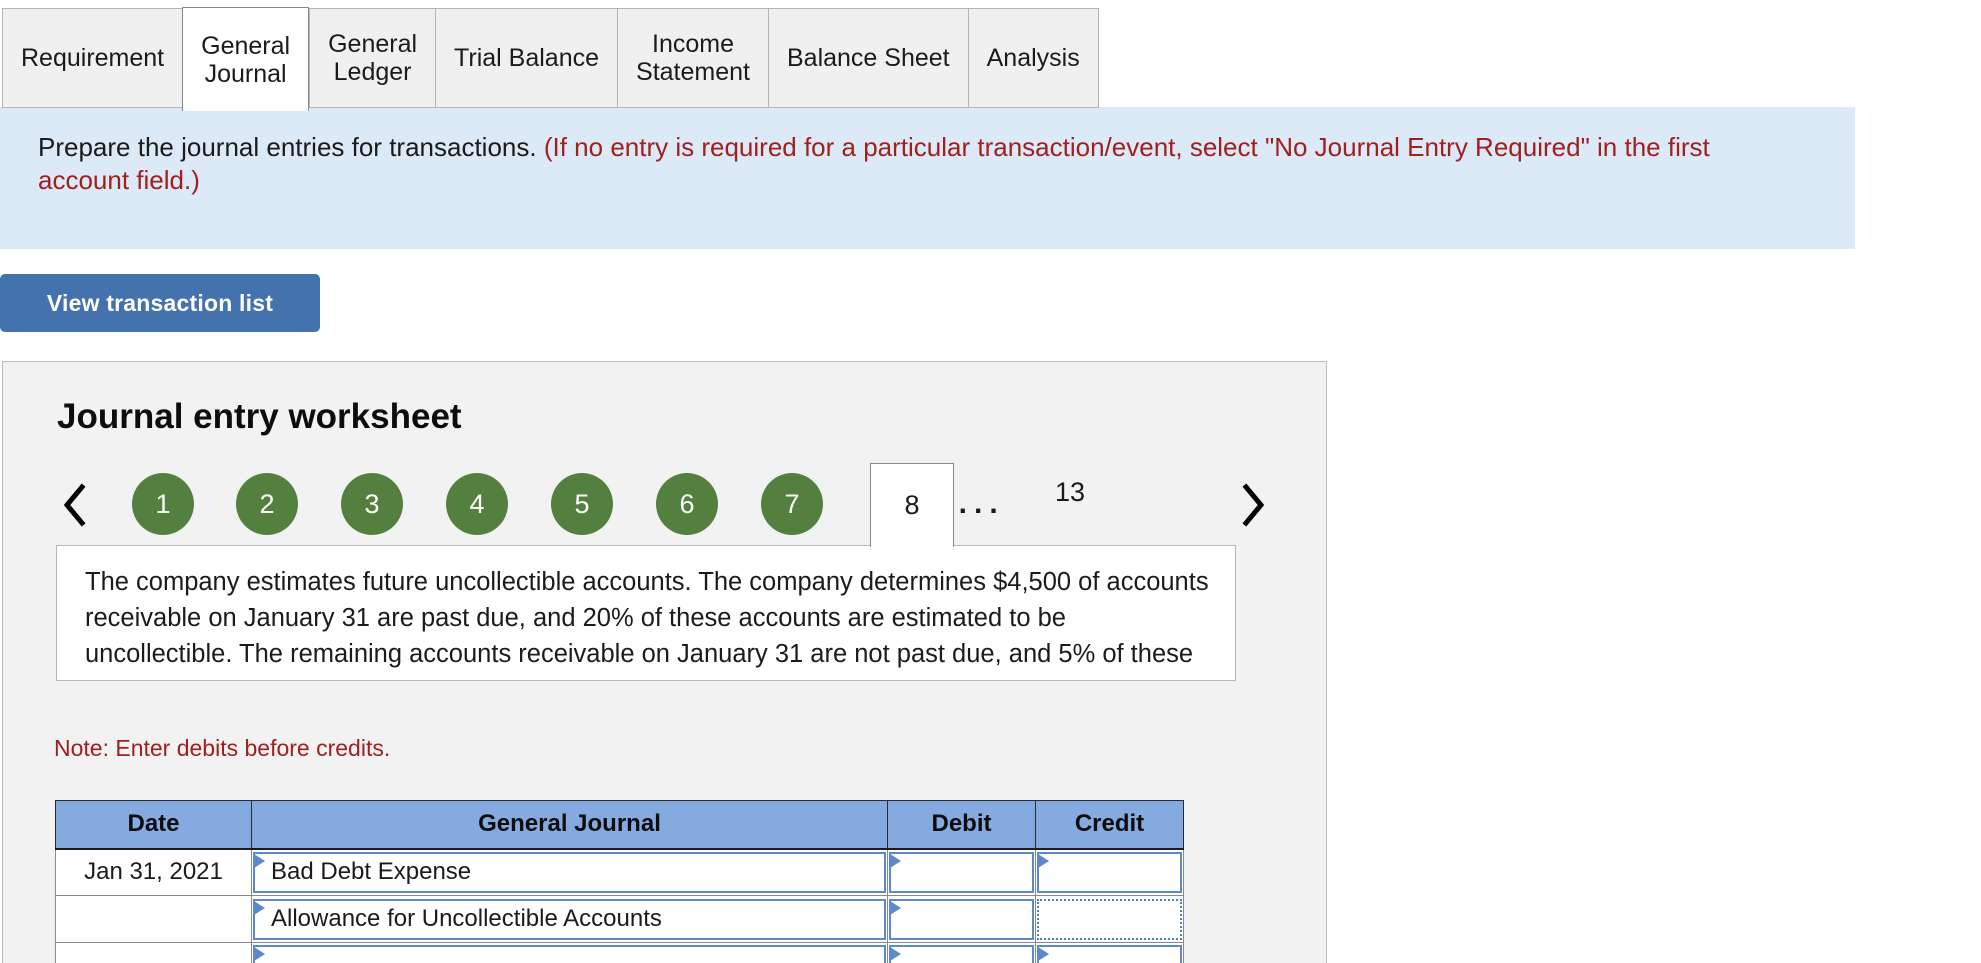 This screenshot has height=963, width=1981. I want to click on column-header-date: Date, so click(153, 825).